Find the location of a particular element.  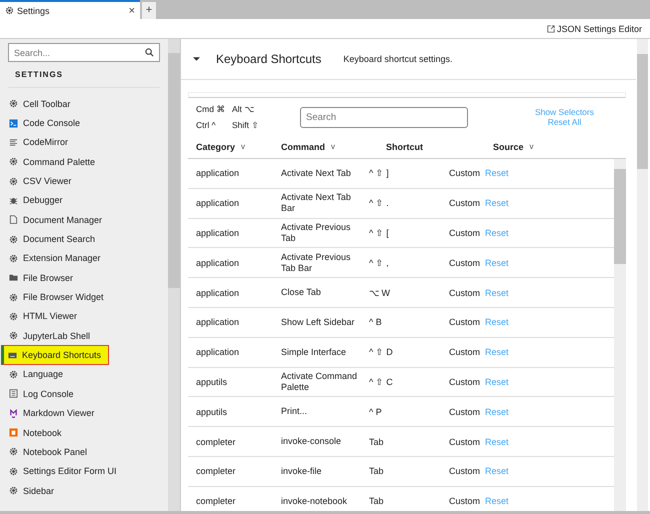

sidebar-item: CSV Viewer is located at coordinates (80, 181).